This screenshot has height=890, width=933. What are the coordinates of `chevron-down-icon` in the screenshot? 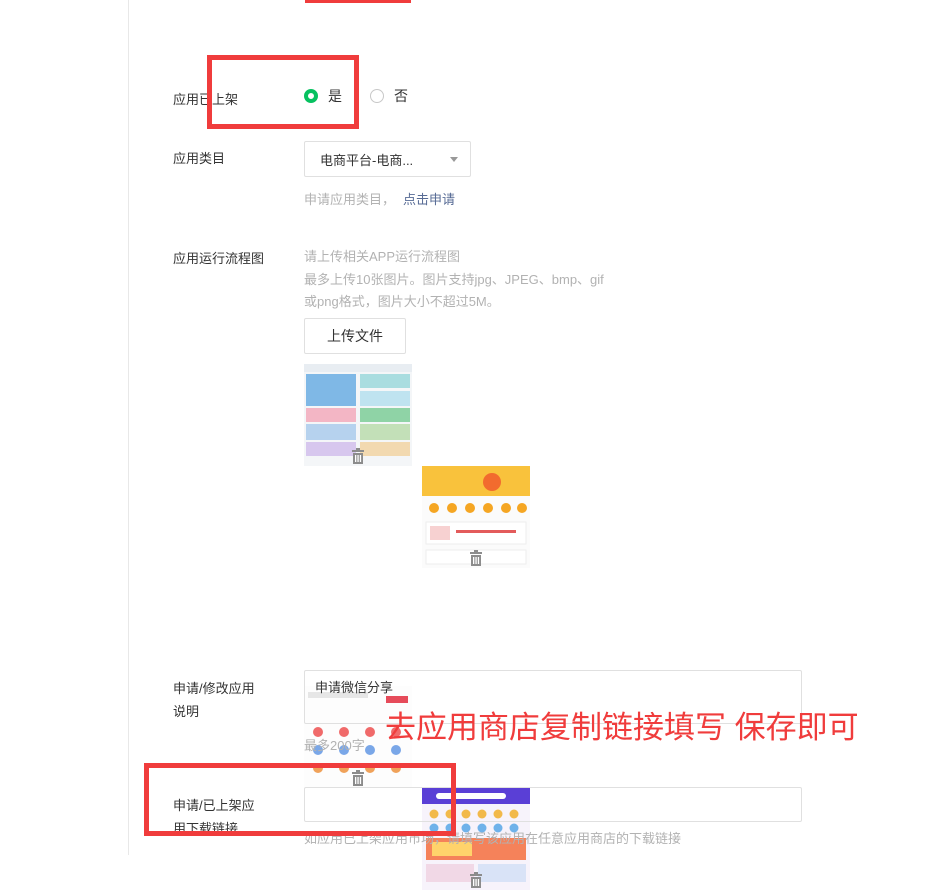 It's located at (454, 159).